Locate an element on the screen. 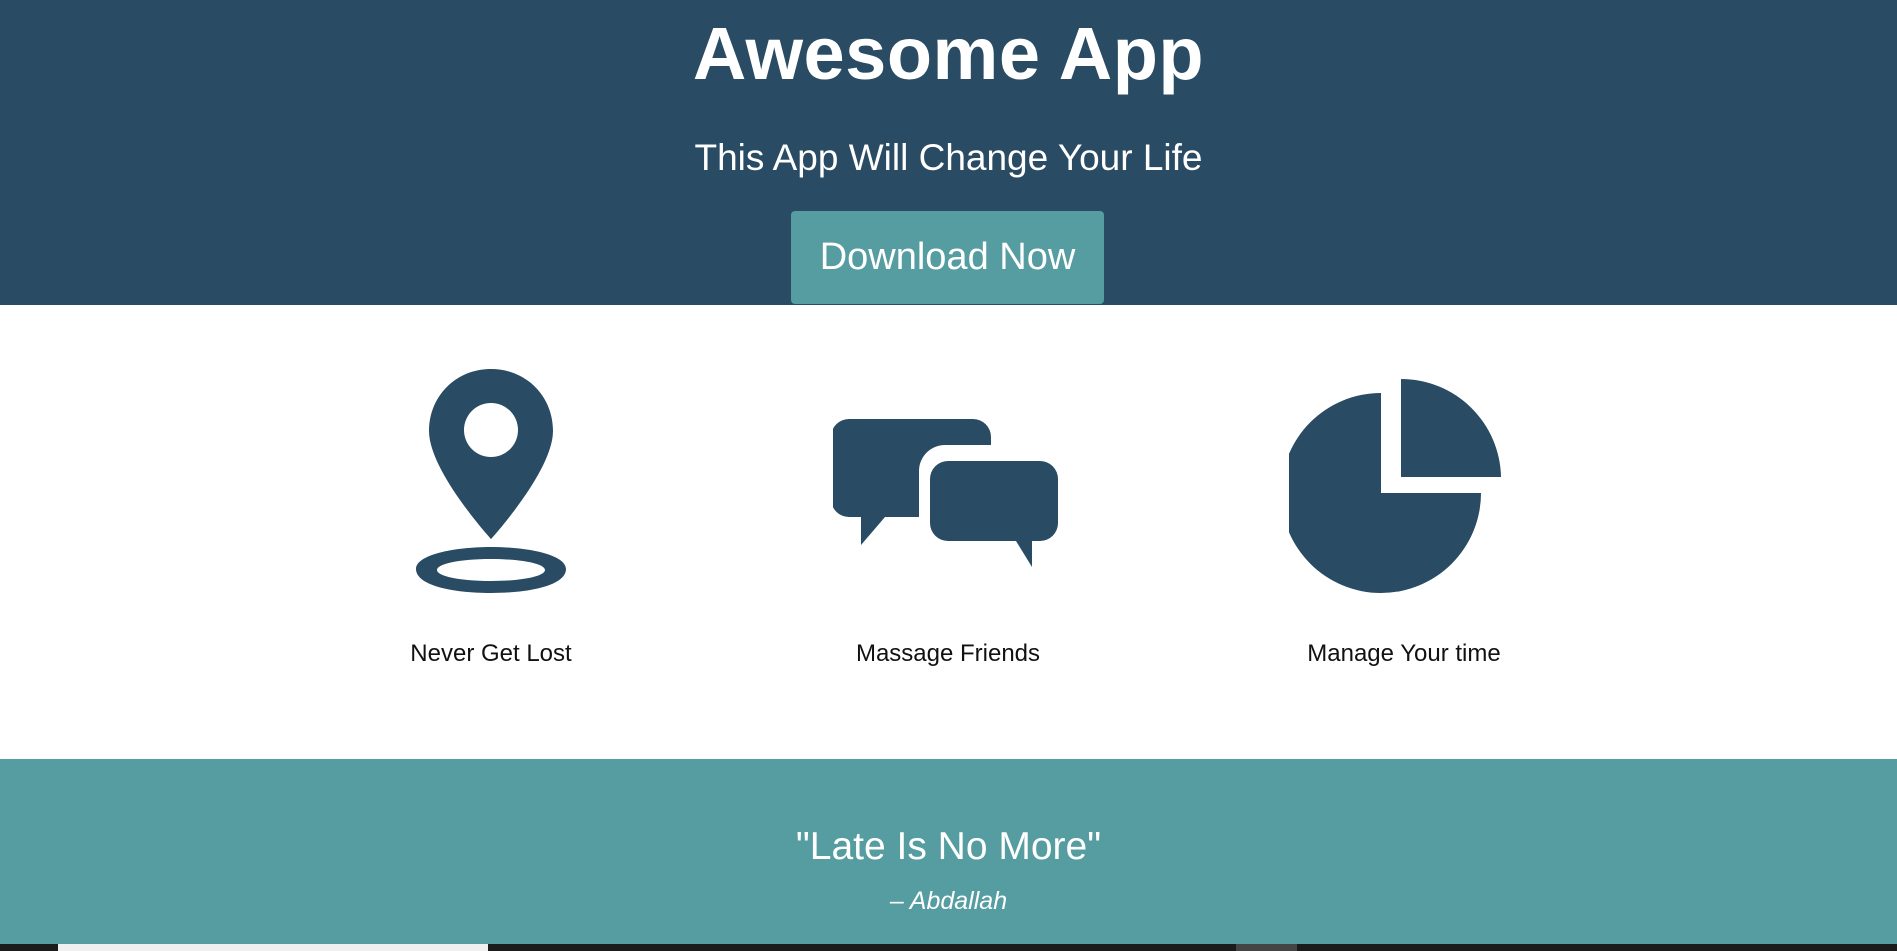 The width and height of the screenshot is (1897, 951). taskbar-tab is located at coordinates (273, 947).